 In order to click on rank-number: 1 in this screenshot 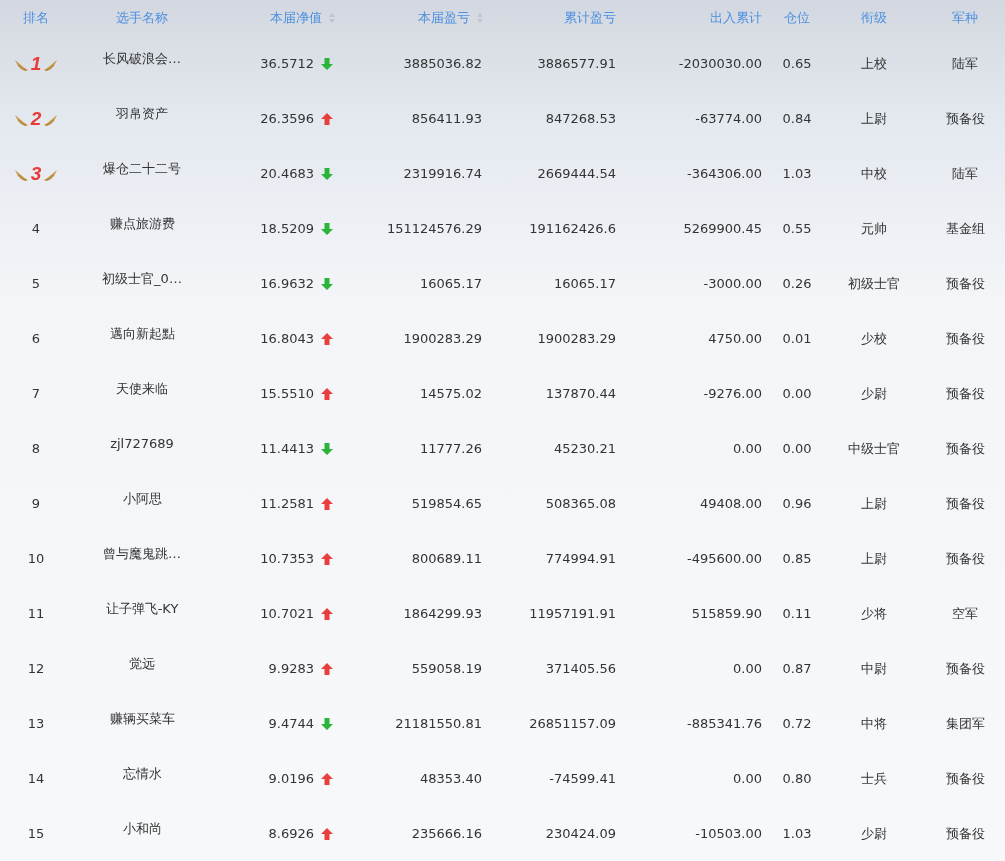, I will do `click(36, 63)`.